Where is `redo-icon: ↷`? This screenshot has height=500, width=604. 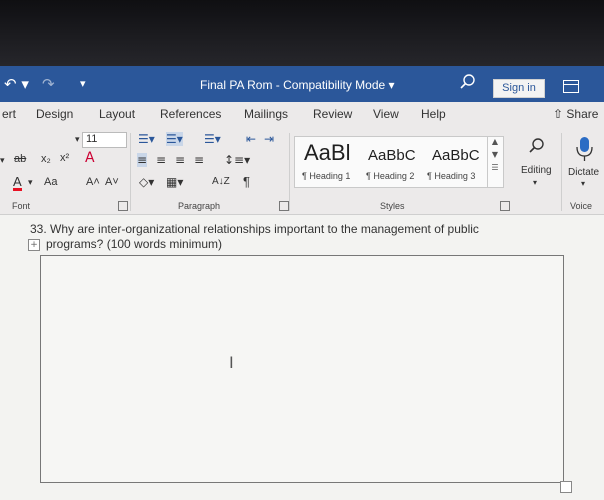 redo-icon: ↷ is located at coordinates (48, 84).